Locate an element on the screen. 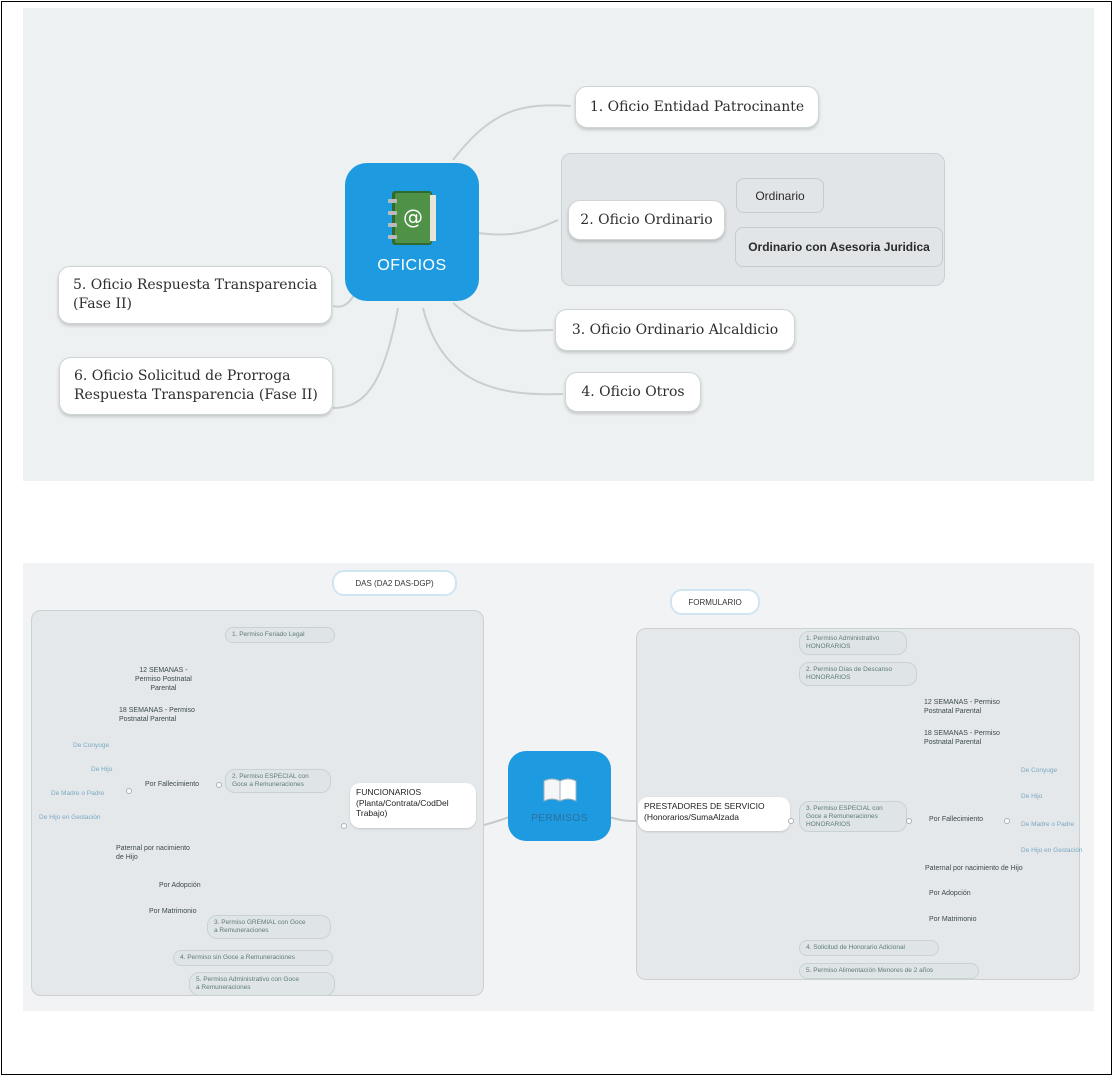 This screenshot has height=1078, width=1115. pill-line1: 3. Permiso GREMIAL con Goce is located at coordinates (260, 922).